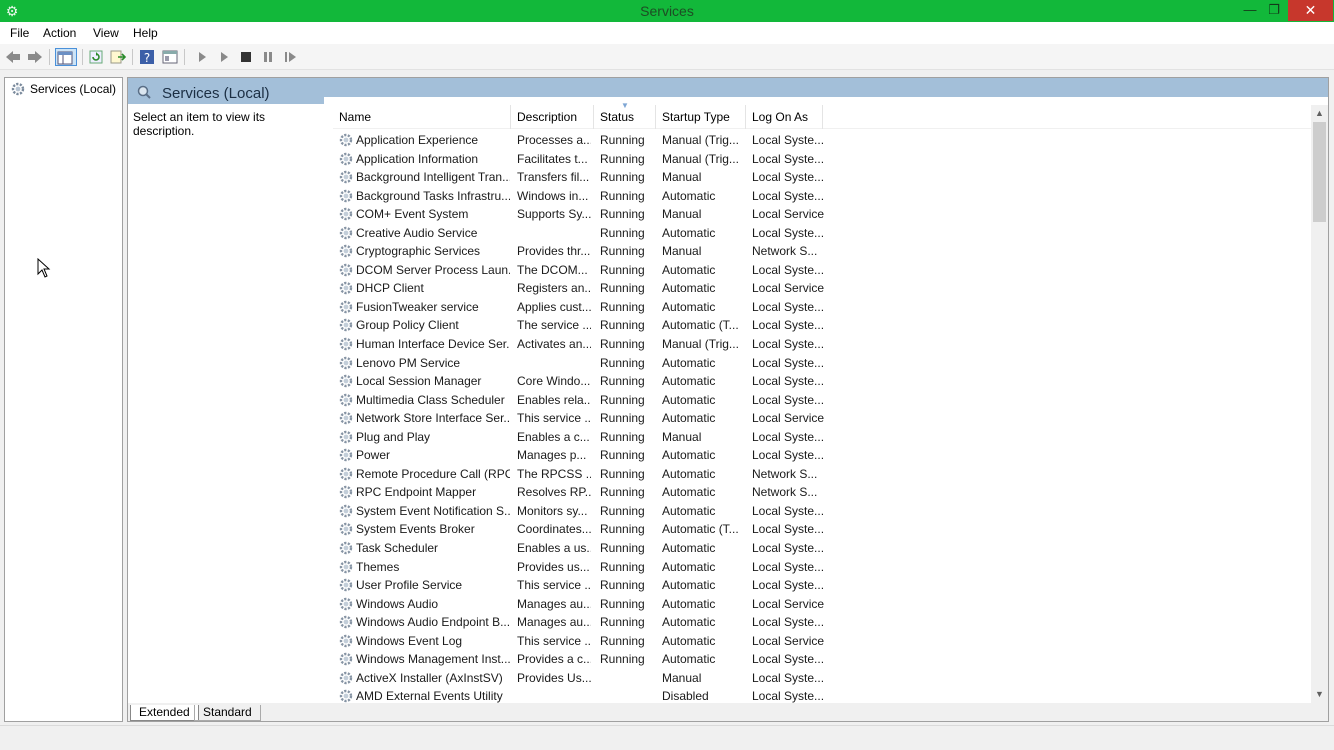 This screenshot has height=750, width=1334. I want to click on forward-arrow-icon, so click(35, 57).